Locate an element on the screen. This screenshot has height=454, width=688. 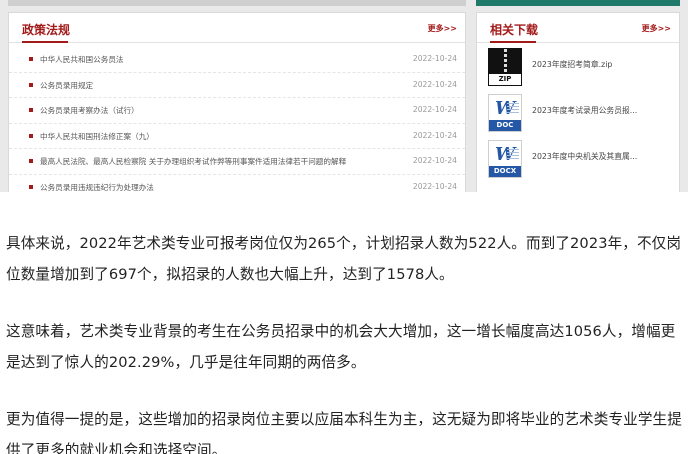
zip-file-icon: ZIP is located at coordinates (505, 67).